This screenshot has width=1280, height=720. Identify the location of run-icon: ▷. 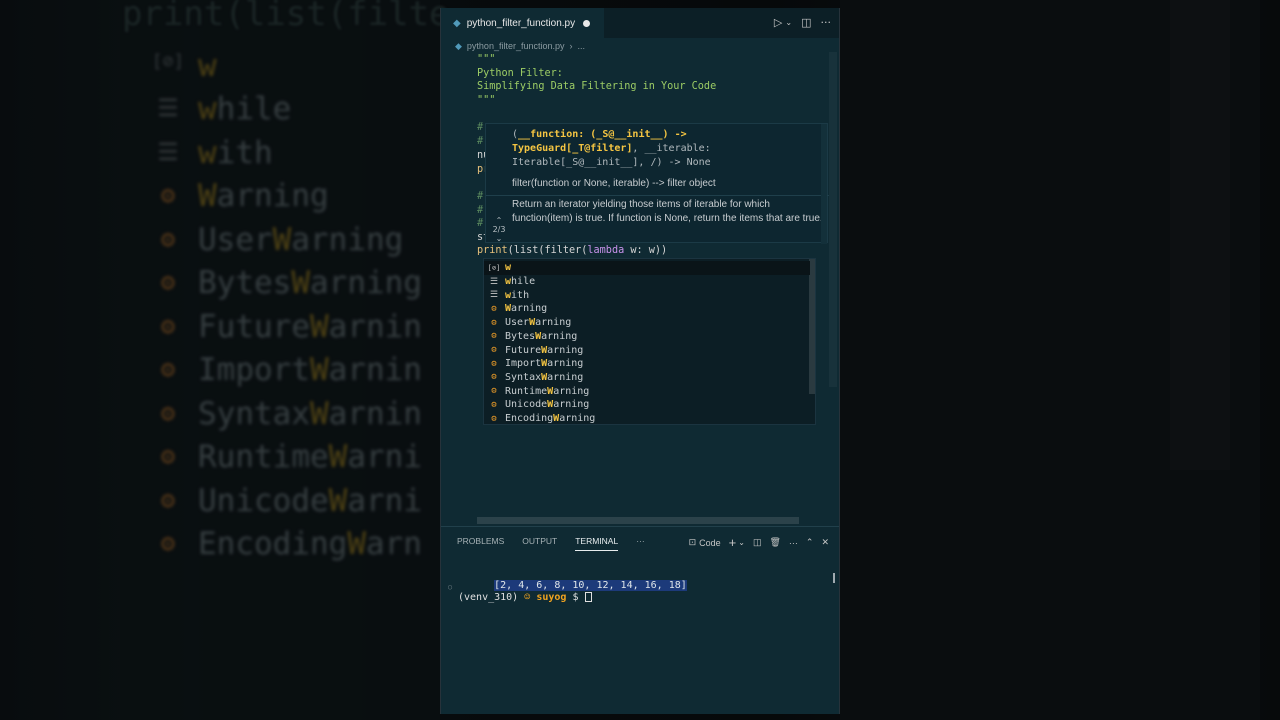
(778, 22).